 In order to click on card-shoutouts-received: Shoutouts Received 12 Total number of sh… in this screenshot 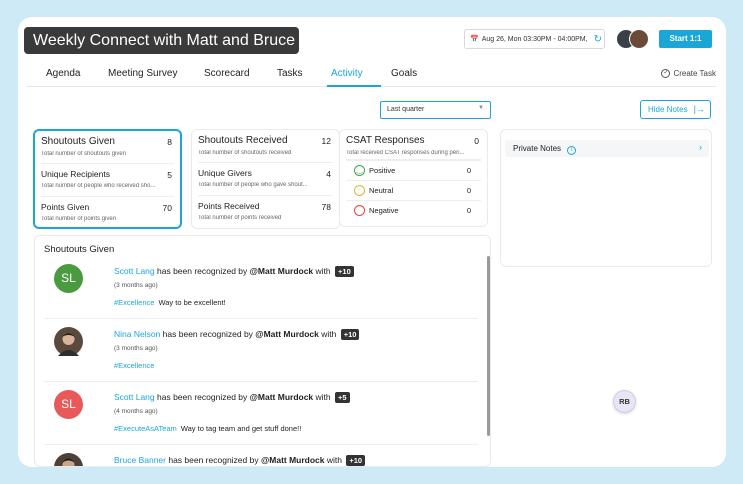, I will do `click(265, 179)`.